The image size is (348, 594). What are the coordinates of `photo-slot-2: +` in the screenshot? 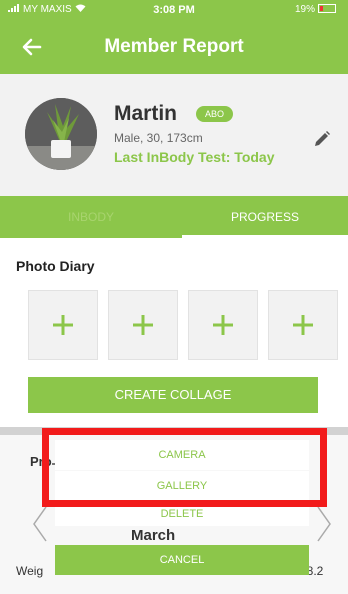 It's located at (143, 325).